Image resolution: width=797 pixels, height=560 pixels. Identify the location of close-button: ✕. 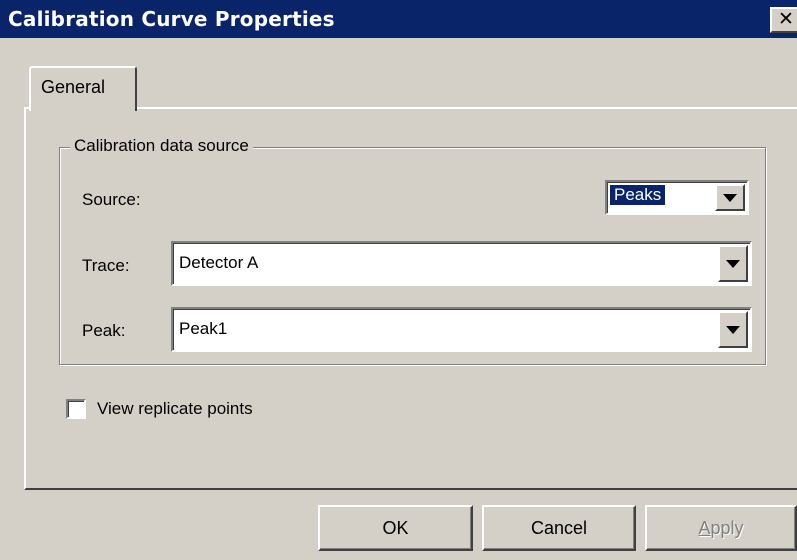
(783, 20).